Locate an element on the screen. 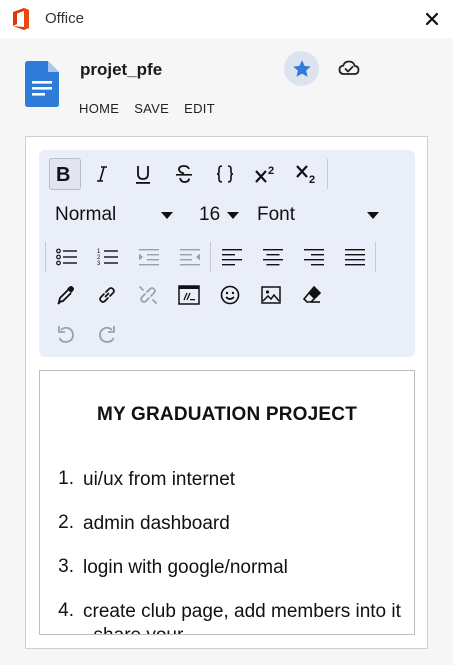  star-icon is located at coordinates (301, 68).